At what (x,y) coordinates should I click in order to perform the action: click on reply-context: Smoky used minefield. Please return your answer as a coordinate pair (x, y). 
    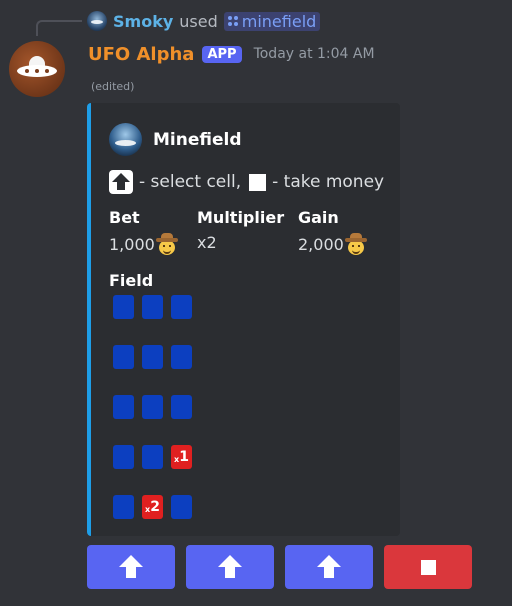
    Looking at the image, I should click on (204, 21).